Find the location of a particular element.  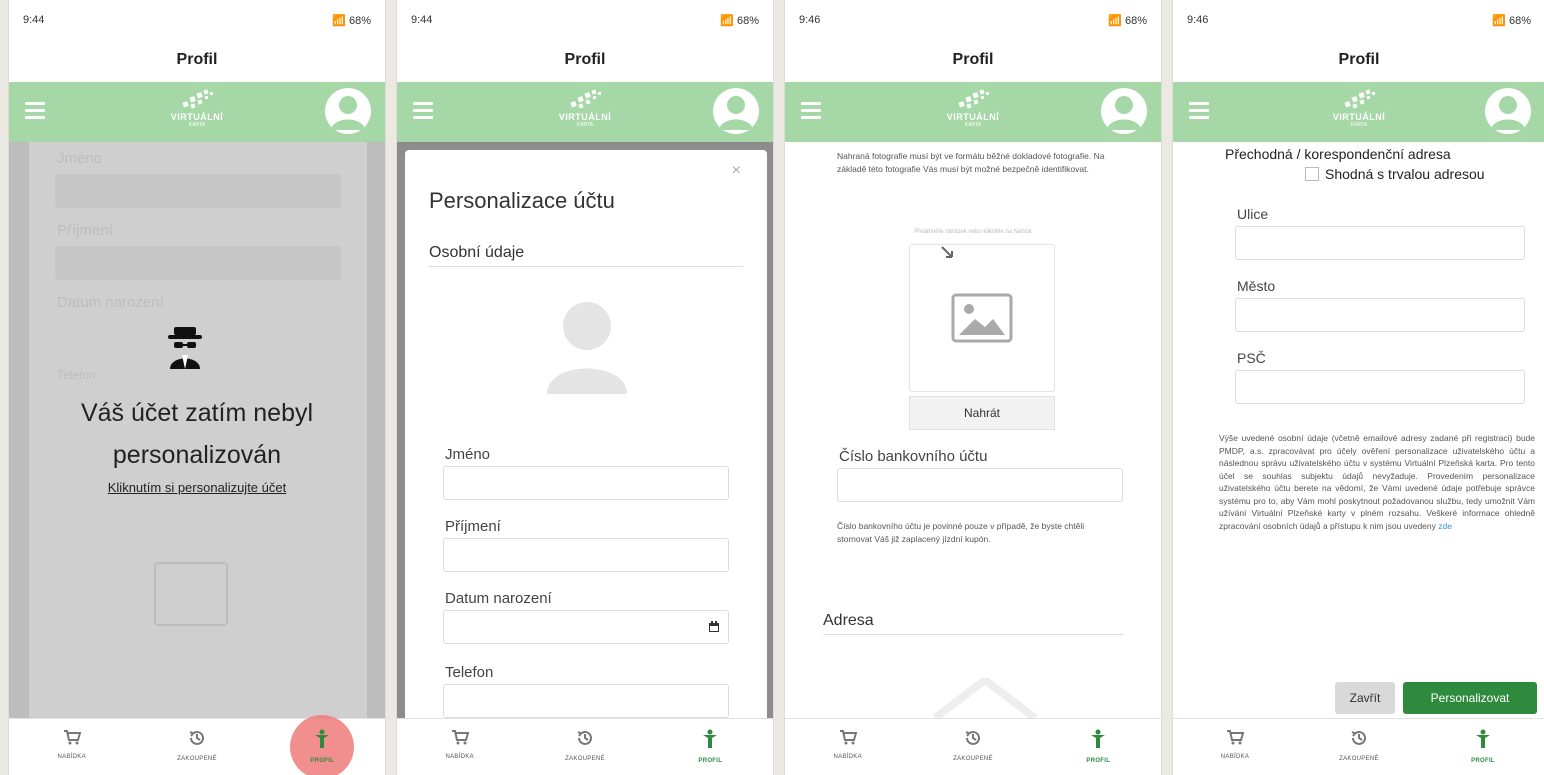

bank-account-input is located at coordinates (980, 485).